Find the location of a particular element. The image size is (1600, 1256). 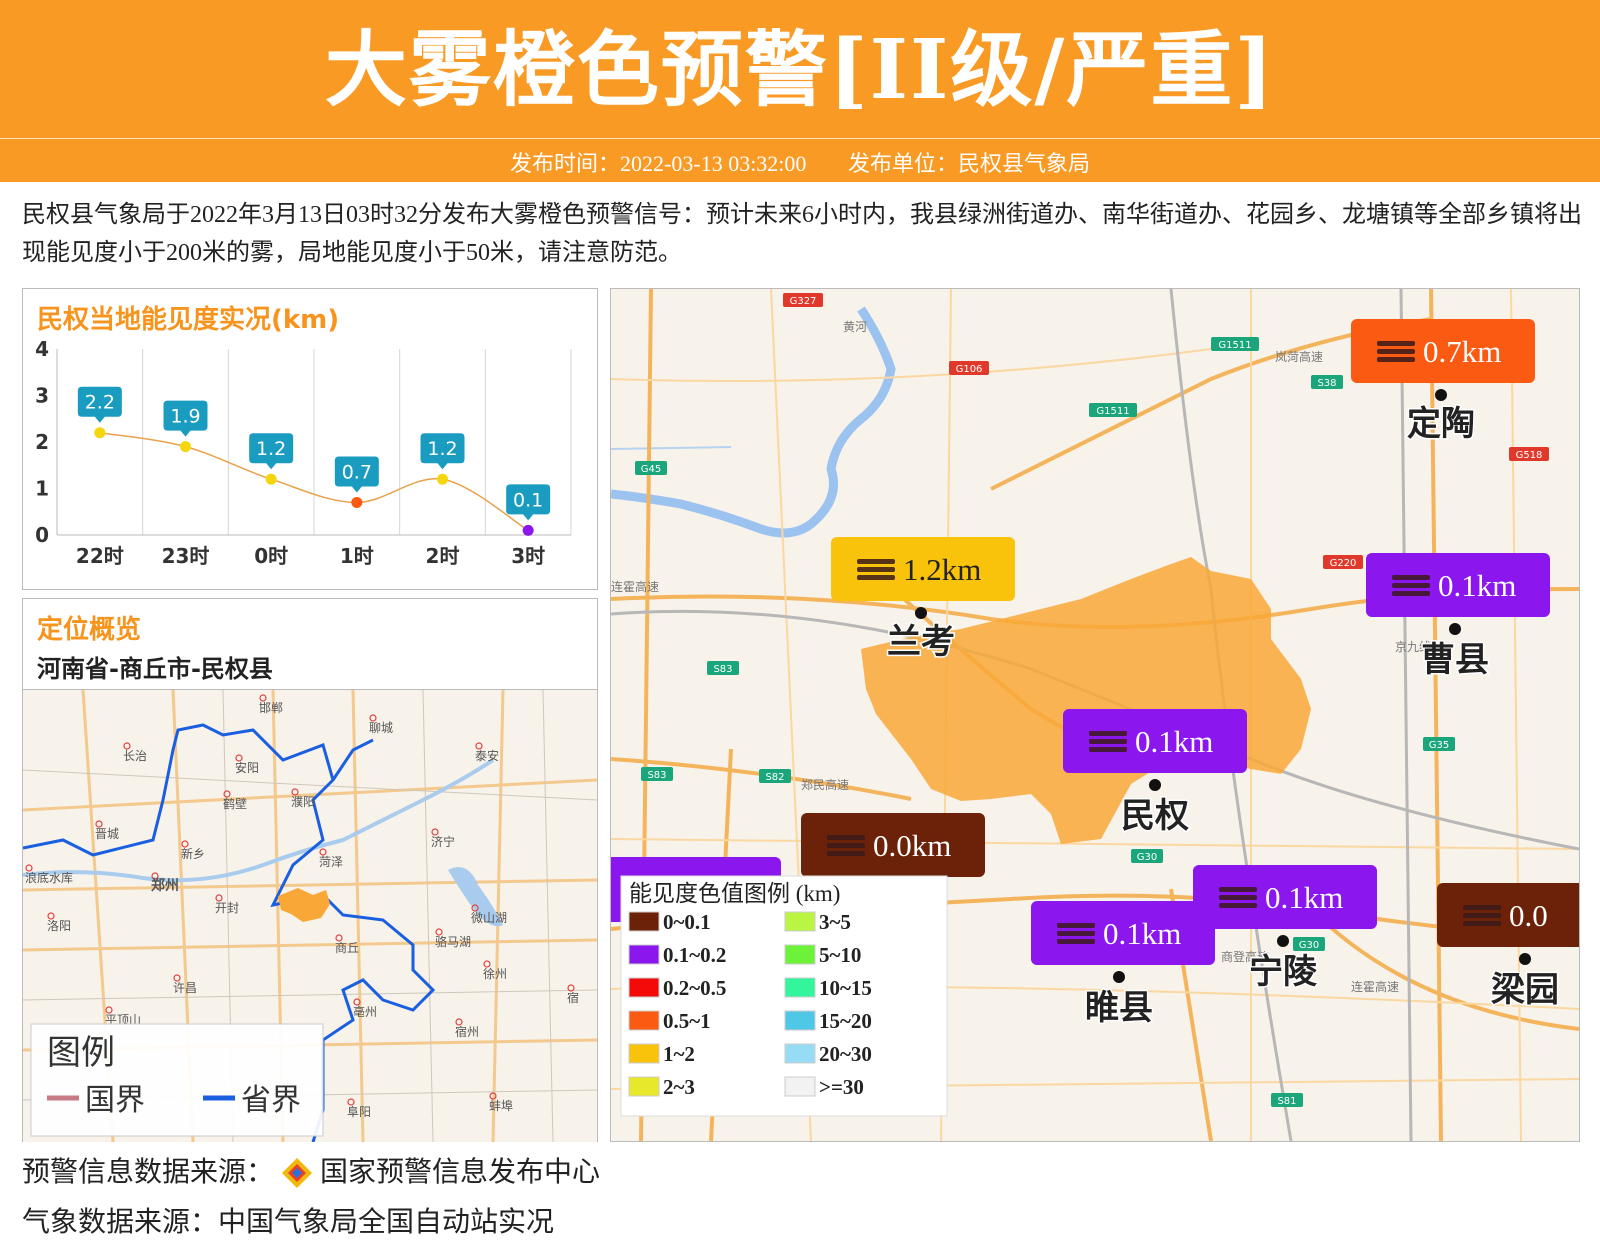

overview-city-label: 阜阳 is located at coordinates (359, 1112).